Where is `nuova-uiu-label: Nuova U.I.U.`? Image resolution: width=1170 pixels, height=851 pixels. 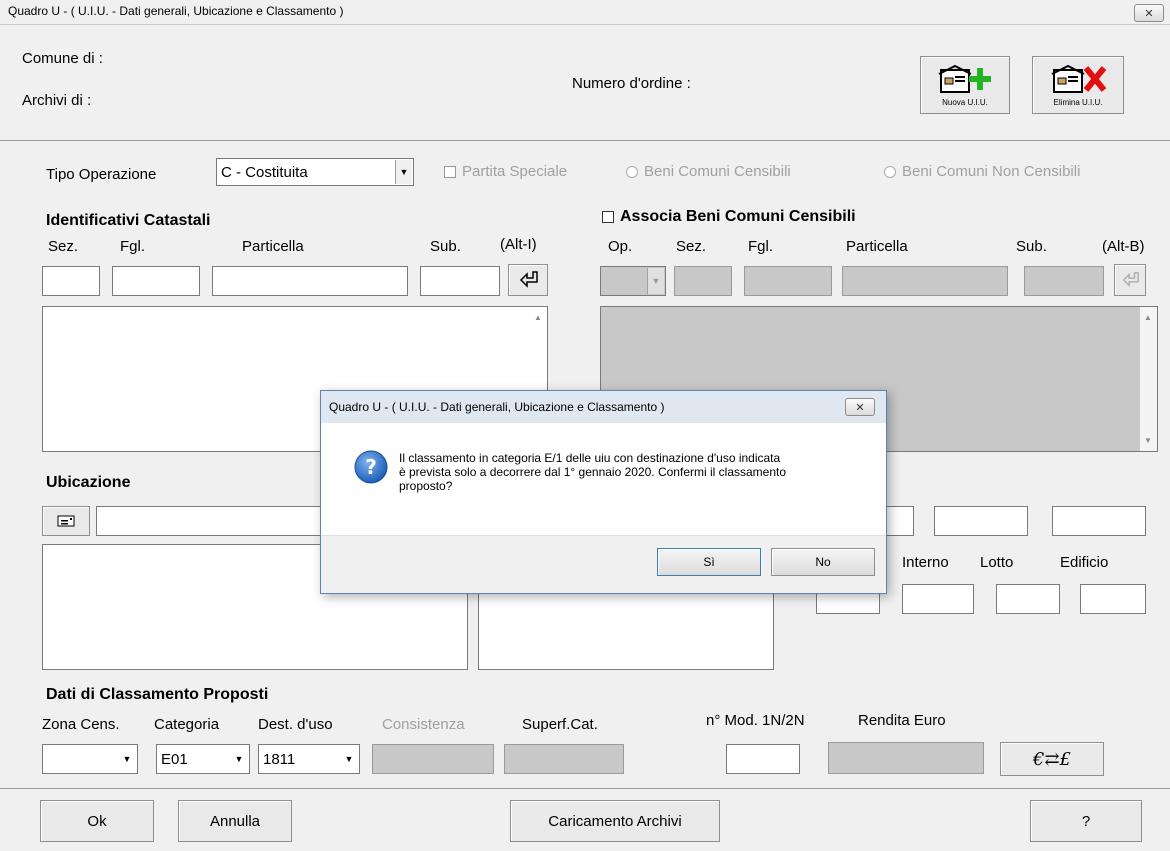 nuova-uiu-label: Nuova U.I.U. is located at coordinates (965, 102).